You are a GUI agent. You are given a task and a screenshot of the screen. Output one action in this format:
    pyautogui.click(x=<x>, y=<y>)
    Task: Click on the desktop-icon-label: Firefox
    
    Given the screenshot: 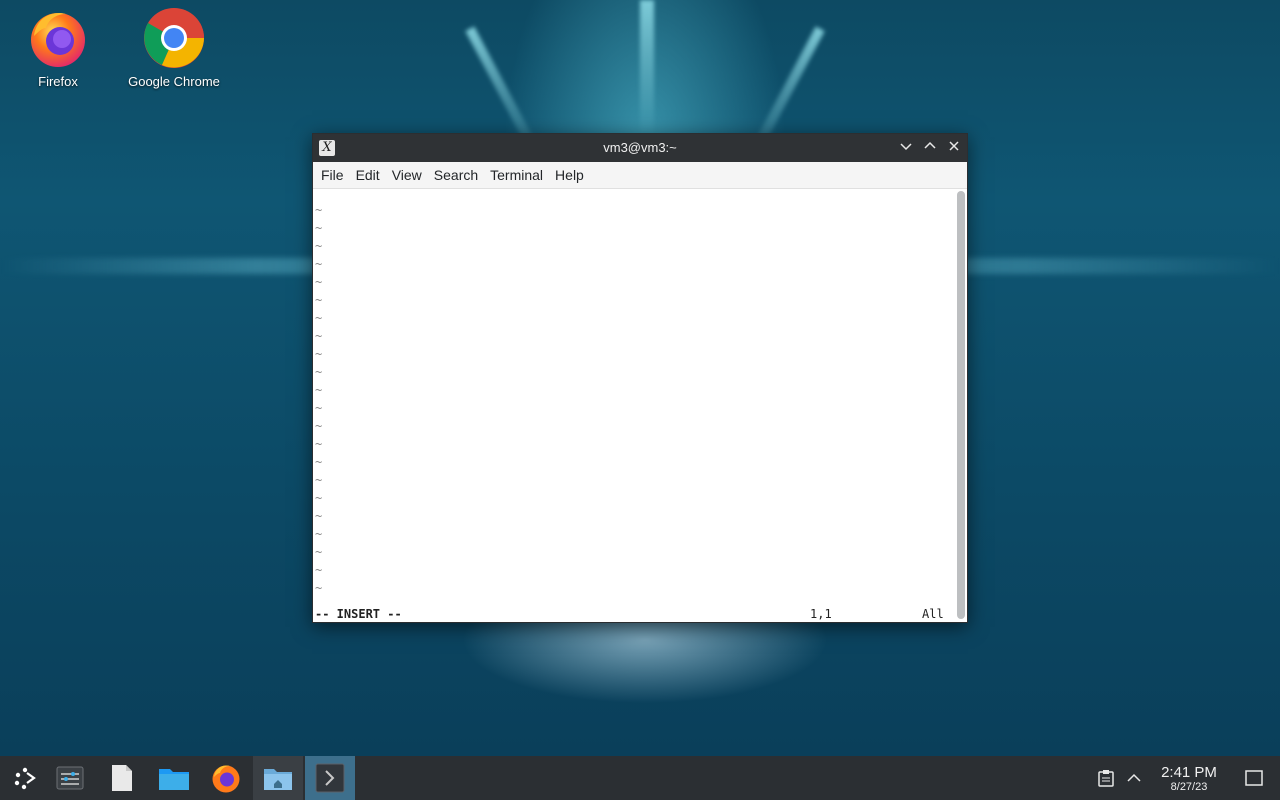 What is the action you would take?
    pyautogui.click(x=58, y=81)
    